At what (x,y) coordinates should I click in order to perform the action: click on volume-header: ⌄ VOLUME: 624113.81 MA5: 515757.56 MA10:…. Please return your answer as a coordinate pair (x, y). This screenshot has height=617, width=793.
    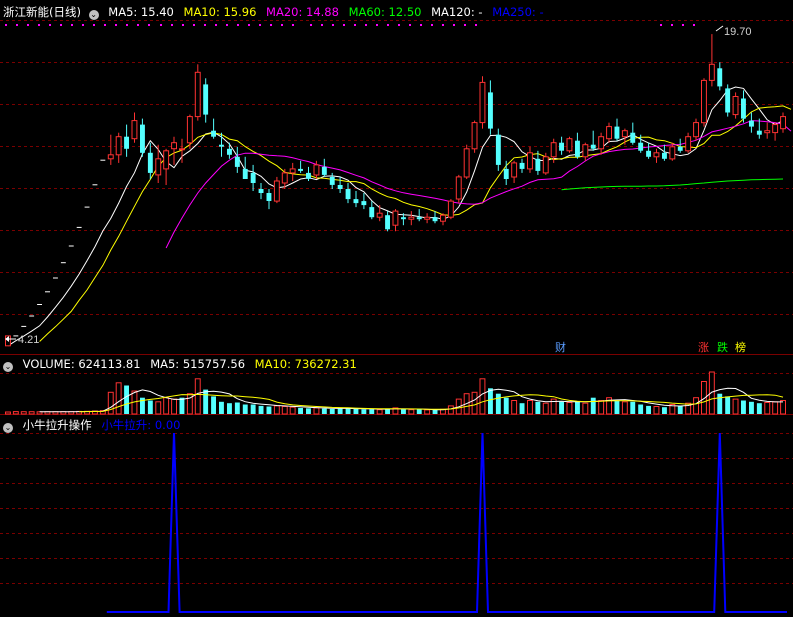
    Looking at the image, I should click on (181, 364).